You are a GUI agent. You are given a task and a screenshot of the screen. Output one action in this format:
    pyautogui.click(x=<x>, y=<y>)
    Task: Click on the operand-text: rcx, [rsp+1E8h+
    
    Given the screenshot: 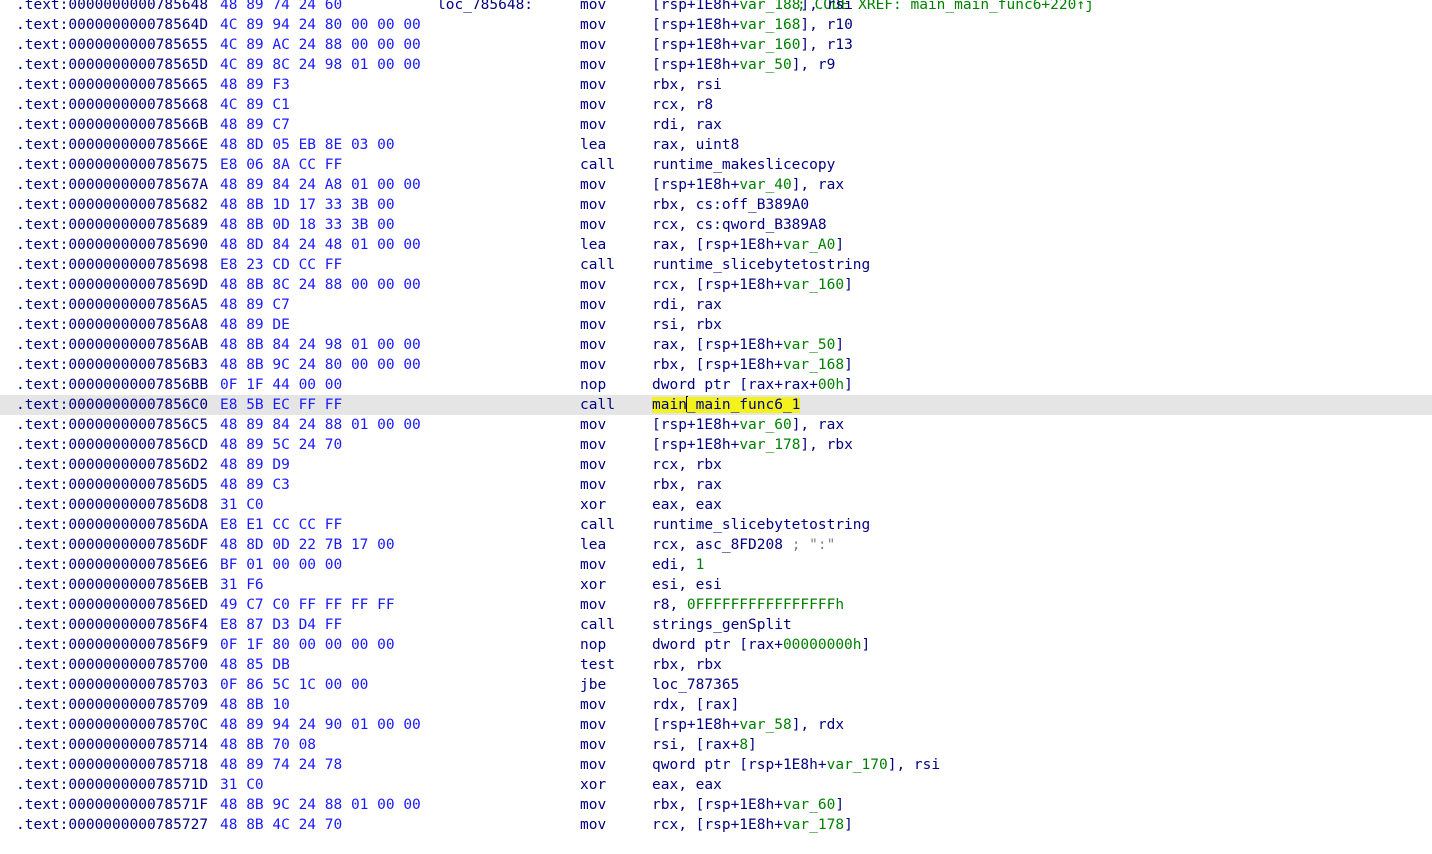 What is the action you would take?
    pyautogui.click(x=717, y=285)
    